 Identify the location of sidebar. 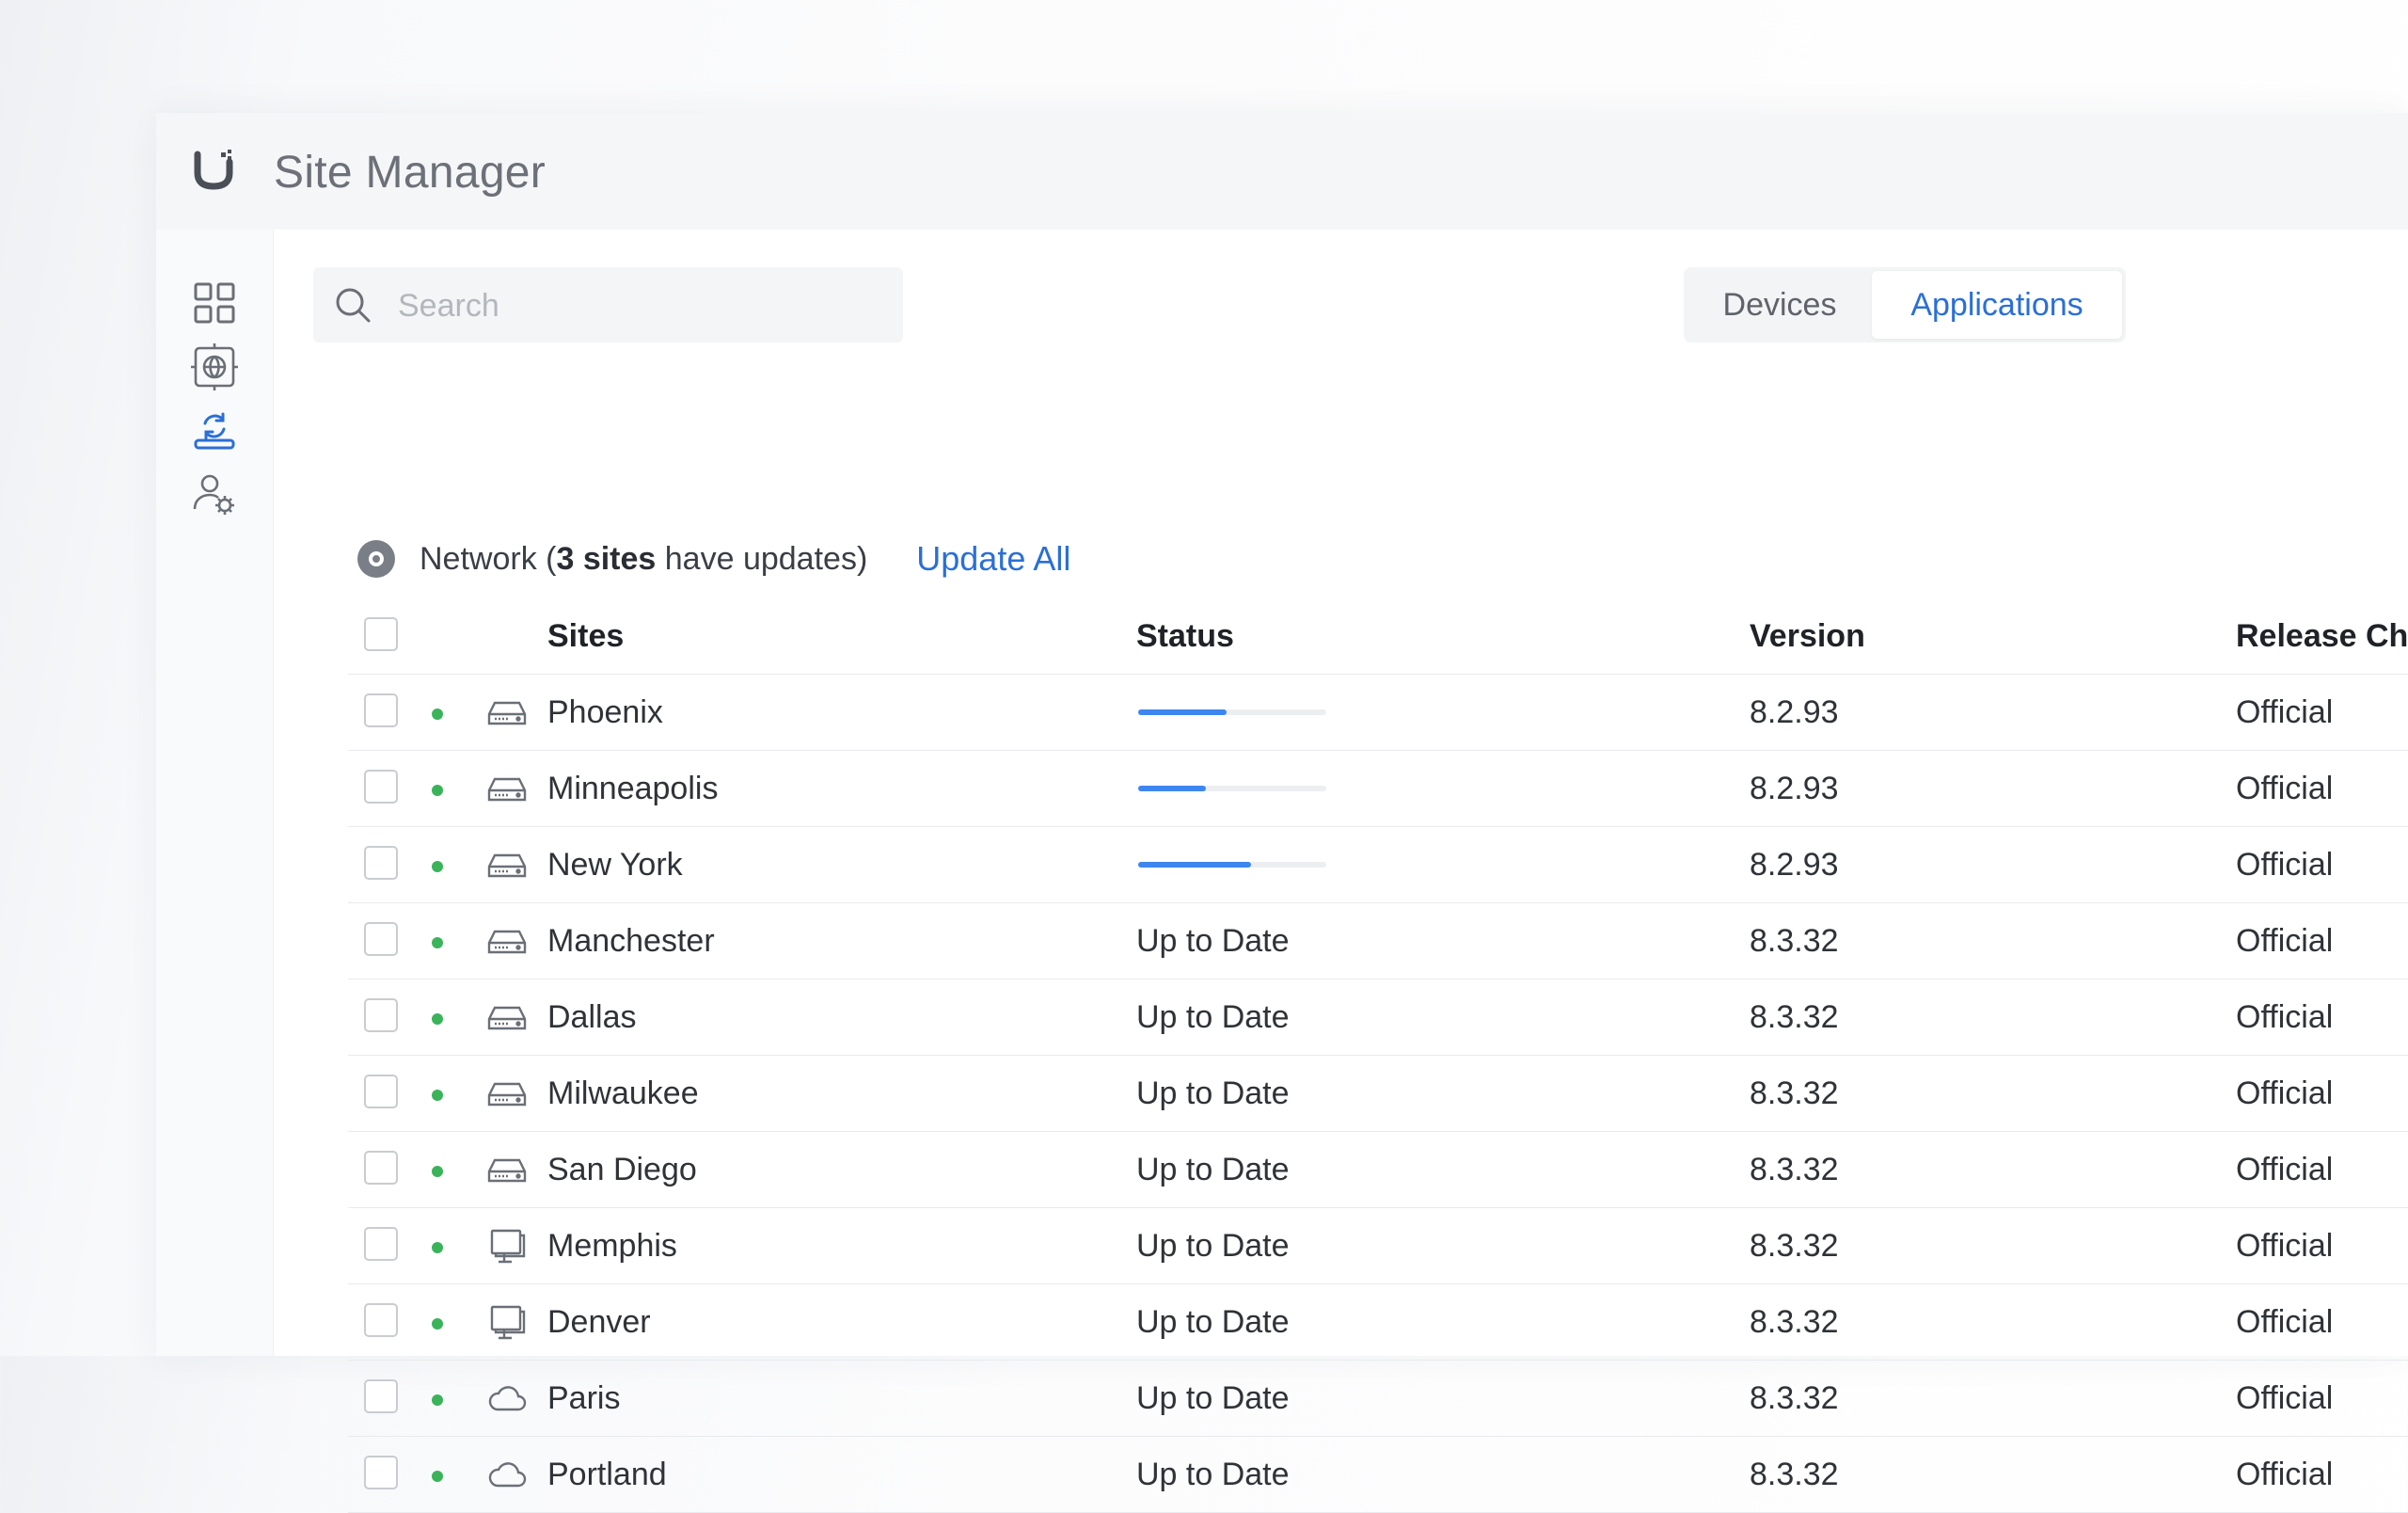
(215, 793).